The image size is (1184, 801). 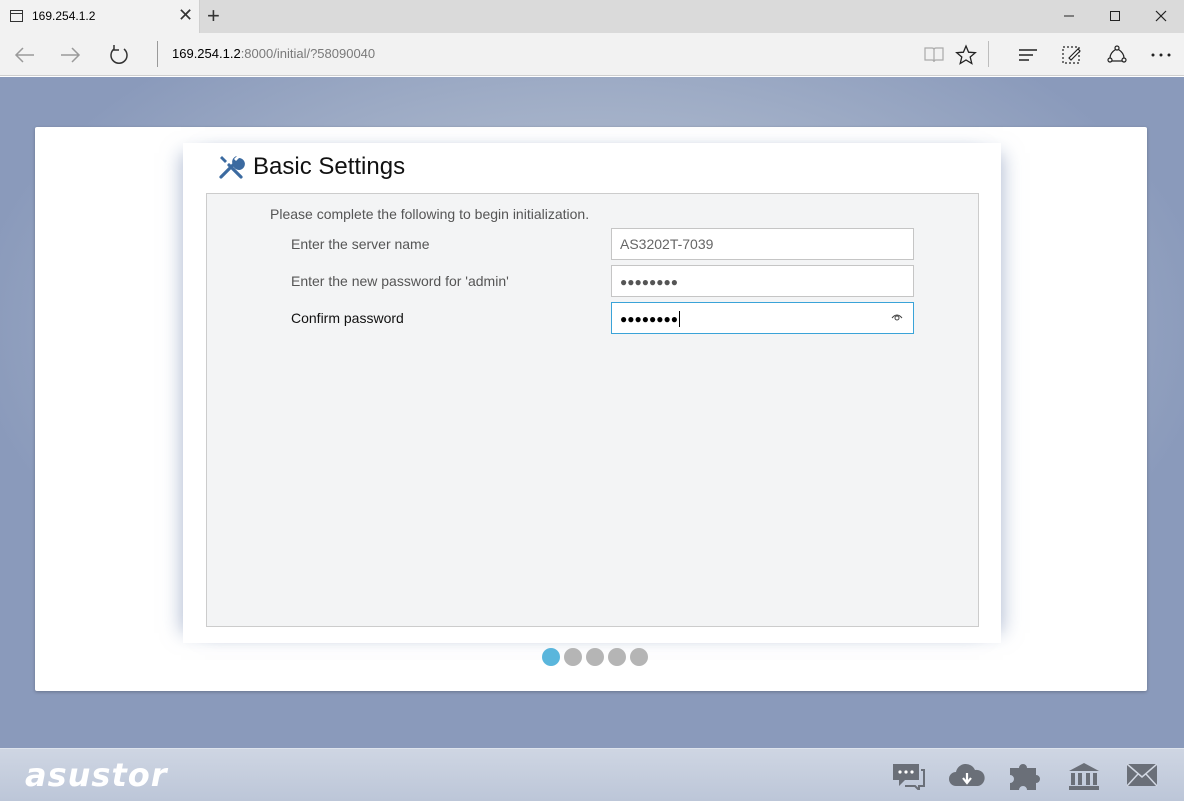 What do you see at coordinates (360, 244) in the screenshot?
I see `server-name-label: Enter the server name` at bounding box center [360, 244].